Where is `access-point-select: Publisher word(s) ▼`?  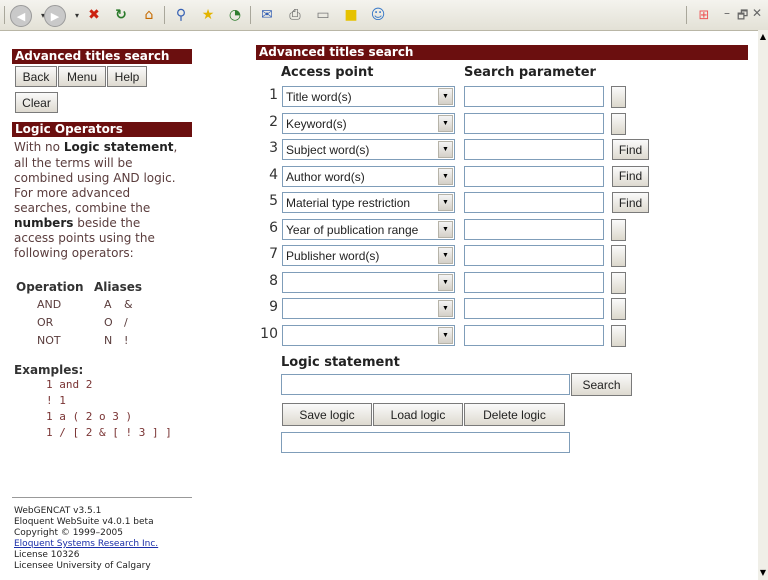
access-point-select: Publisher word(s) ▼ is located at coordinates (368, 255).